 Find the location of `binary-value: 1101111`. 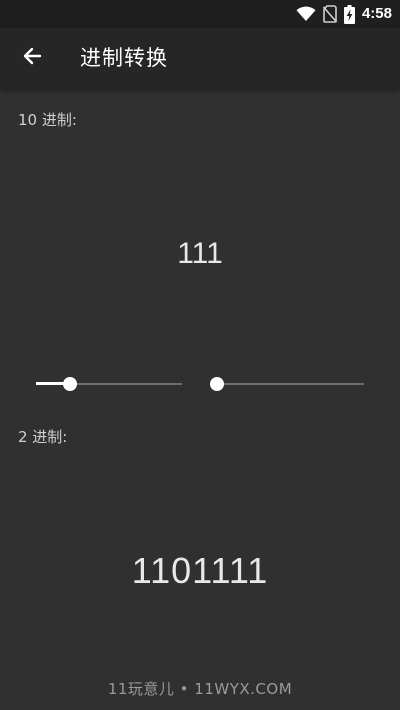

binary-value: 1101111 is located at coordinates (200, 570).